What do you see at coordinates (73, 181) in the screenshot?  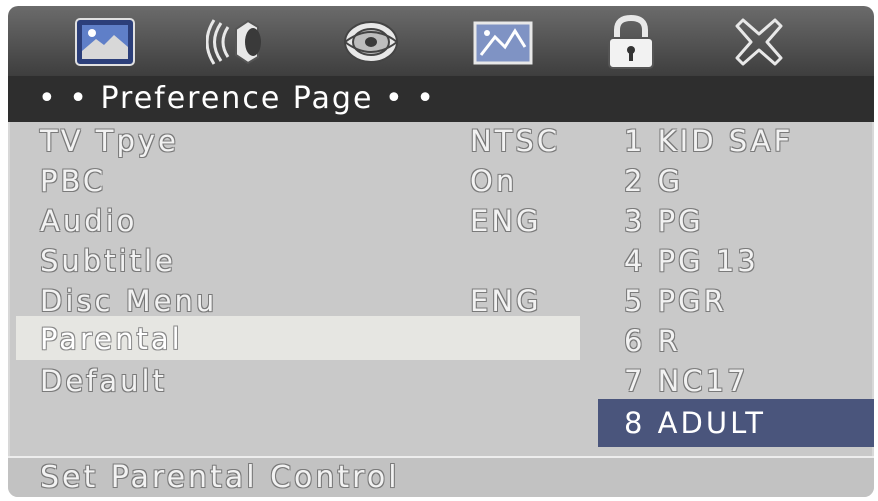 I see `menu-item-label: PBC` at bounding box center [73, 181].